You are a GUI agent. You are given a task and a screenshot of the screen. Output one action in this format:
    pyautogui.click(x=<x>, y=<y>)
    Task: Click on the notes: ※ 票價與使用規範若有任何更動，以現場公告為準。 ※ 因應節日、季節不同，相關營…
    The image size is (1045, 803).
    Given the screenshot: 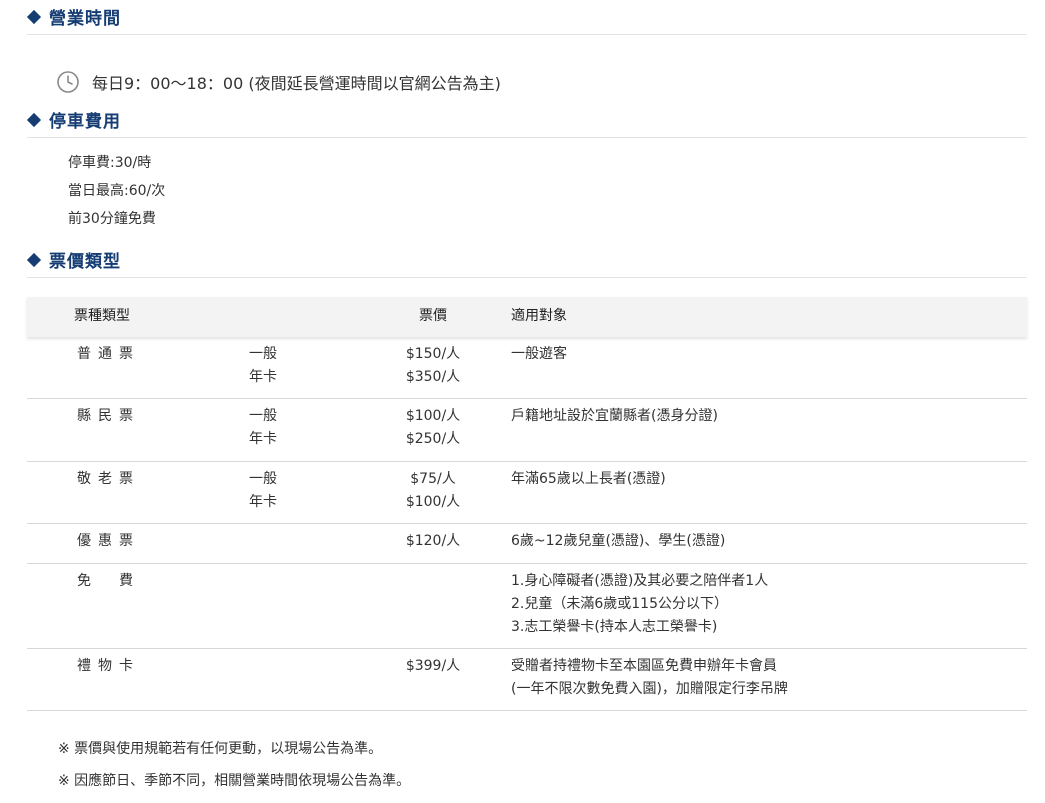 What is the action you would take?
    pyautogui.click(x=234, y=765)
    